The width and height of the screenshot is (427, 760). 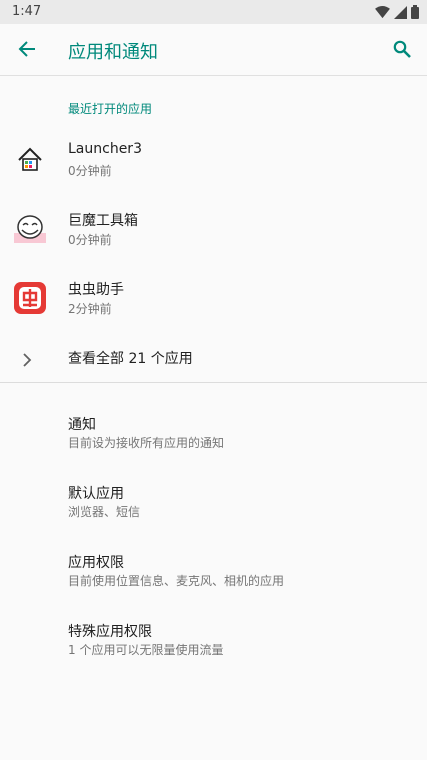 I want to click on special-app-access-setting: 特殊应用权限 1 个应用可以无限量使用流量, so click(x=213, y=640).